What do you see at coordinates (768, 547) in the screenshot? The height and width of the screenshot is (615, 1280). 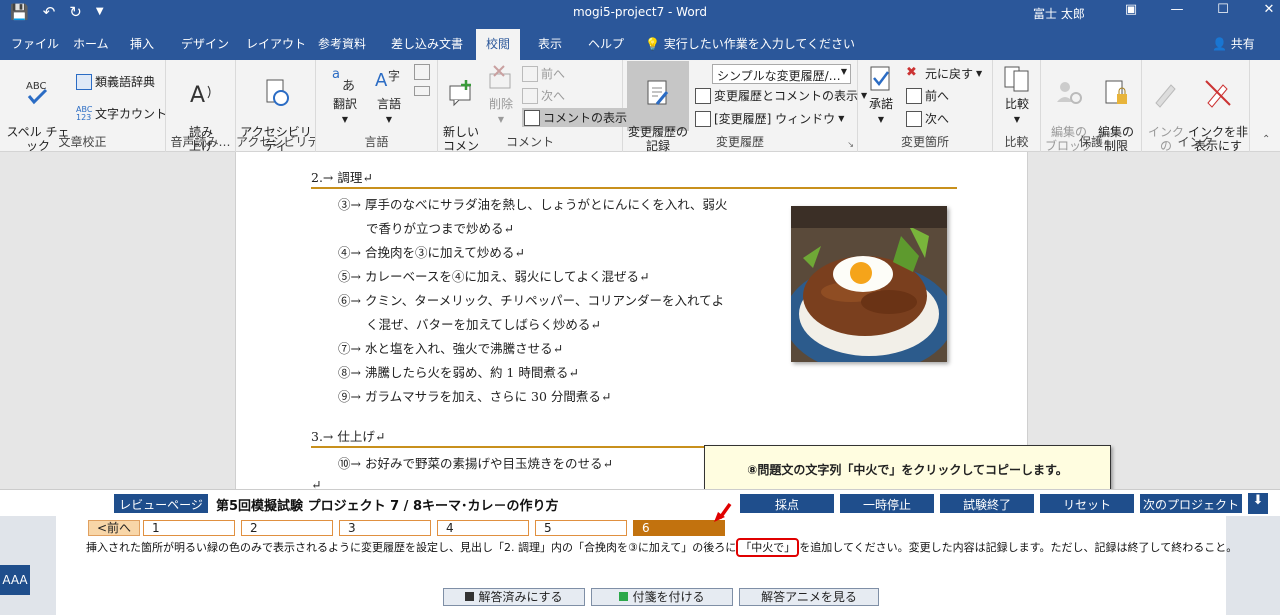 I see `copy-target-text: 「中火で」` at bounding box center [768, 547].